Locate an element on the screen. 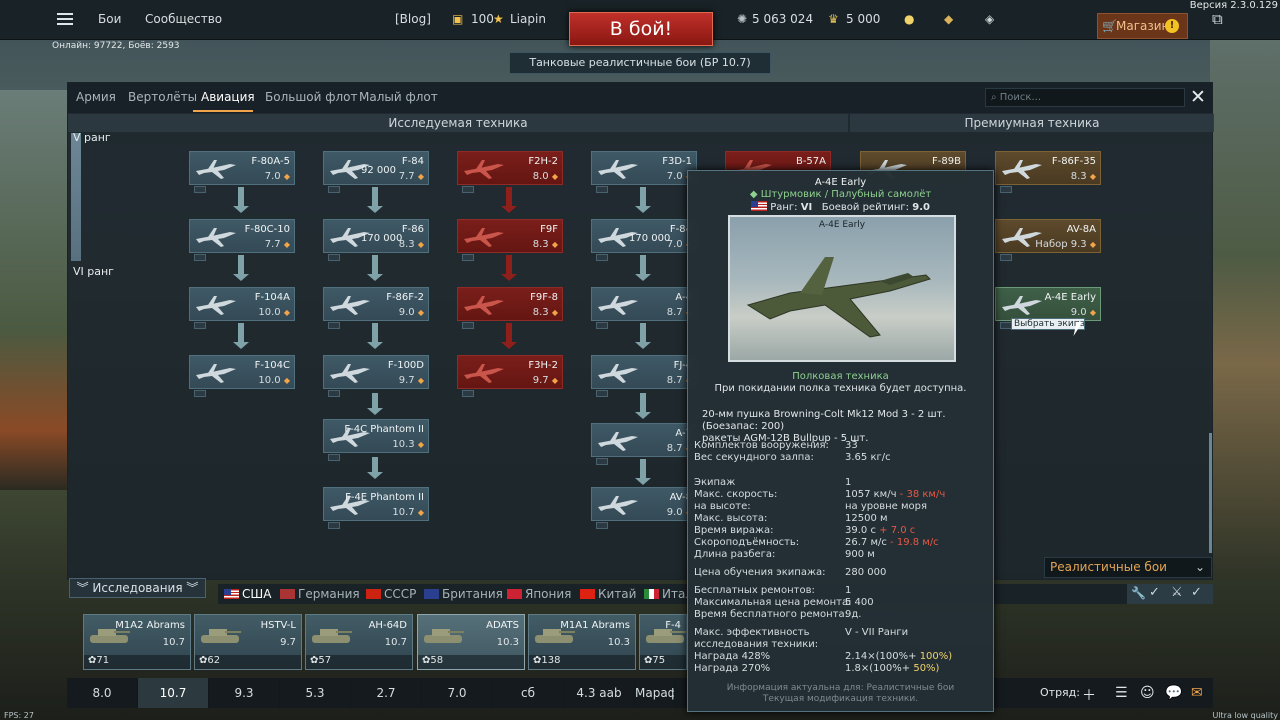  community-menu: Сообщество is located at coordinates (183, 19).